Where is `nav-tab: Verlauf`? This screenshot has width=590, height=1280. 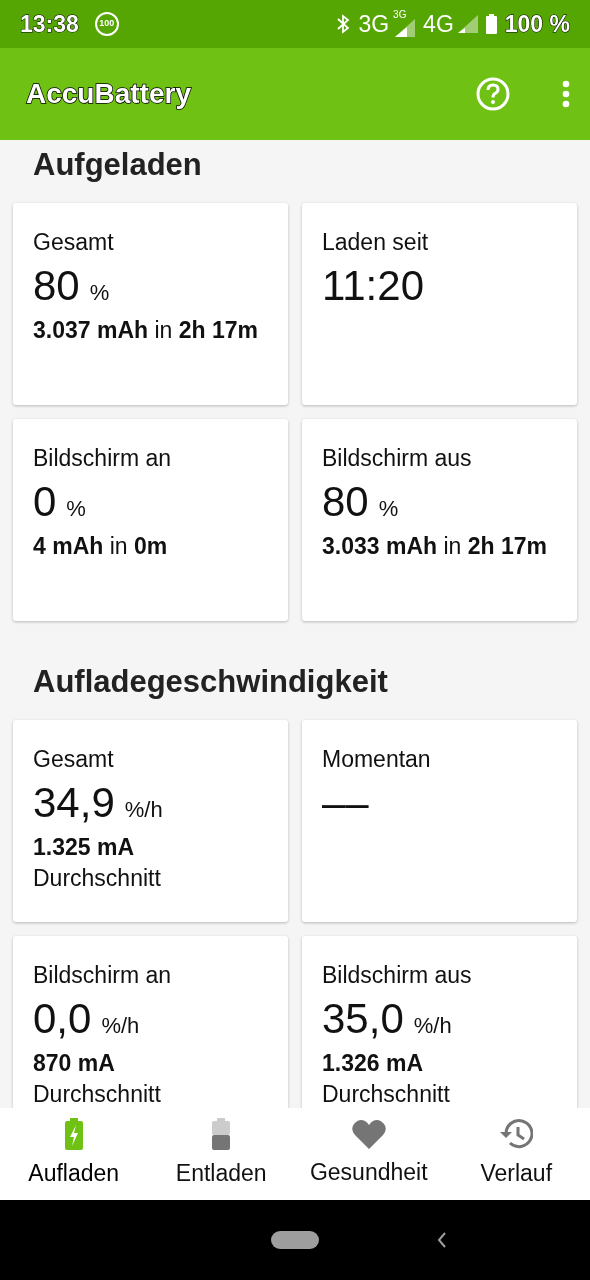
nav-tab: Verlauf is located at coordinates (516, 1154).